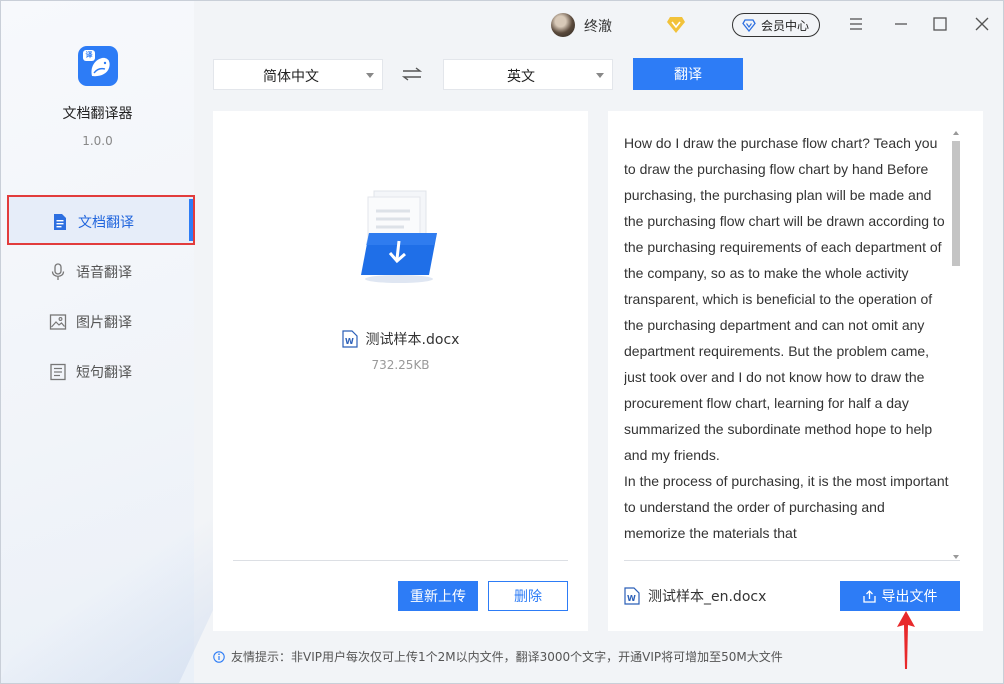  Describe the element at coordinates (956, 557) in the screenshot. I see `scroll-down-arrow-icon` at that location.